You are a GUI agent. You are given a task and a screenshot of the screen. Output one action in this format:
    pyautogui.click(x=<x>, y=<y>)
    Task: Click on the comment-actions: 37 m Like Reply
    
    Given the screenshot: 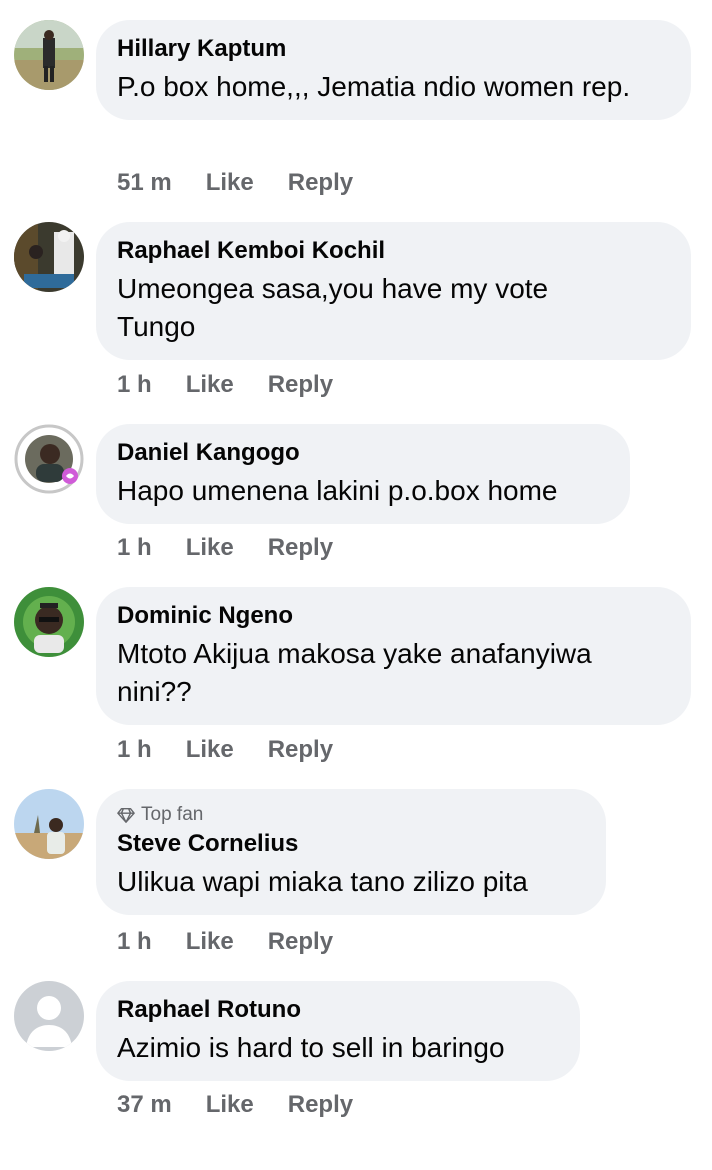 What is the action you would take?
    pyautogui.click(x=235, y=1105)
    